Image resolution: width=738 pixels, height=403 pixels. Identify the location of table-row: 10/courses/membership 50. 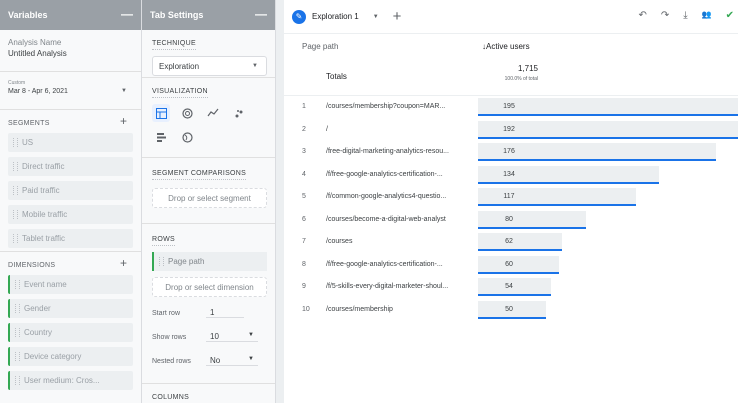
(511, 310).